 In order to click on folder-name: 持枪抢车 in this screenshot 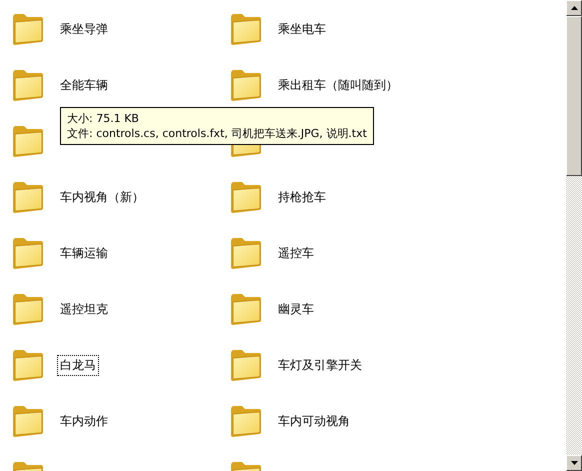, I will do `click(302, 197)`.